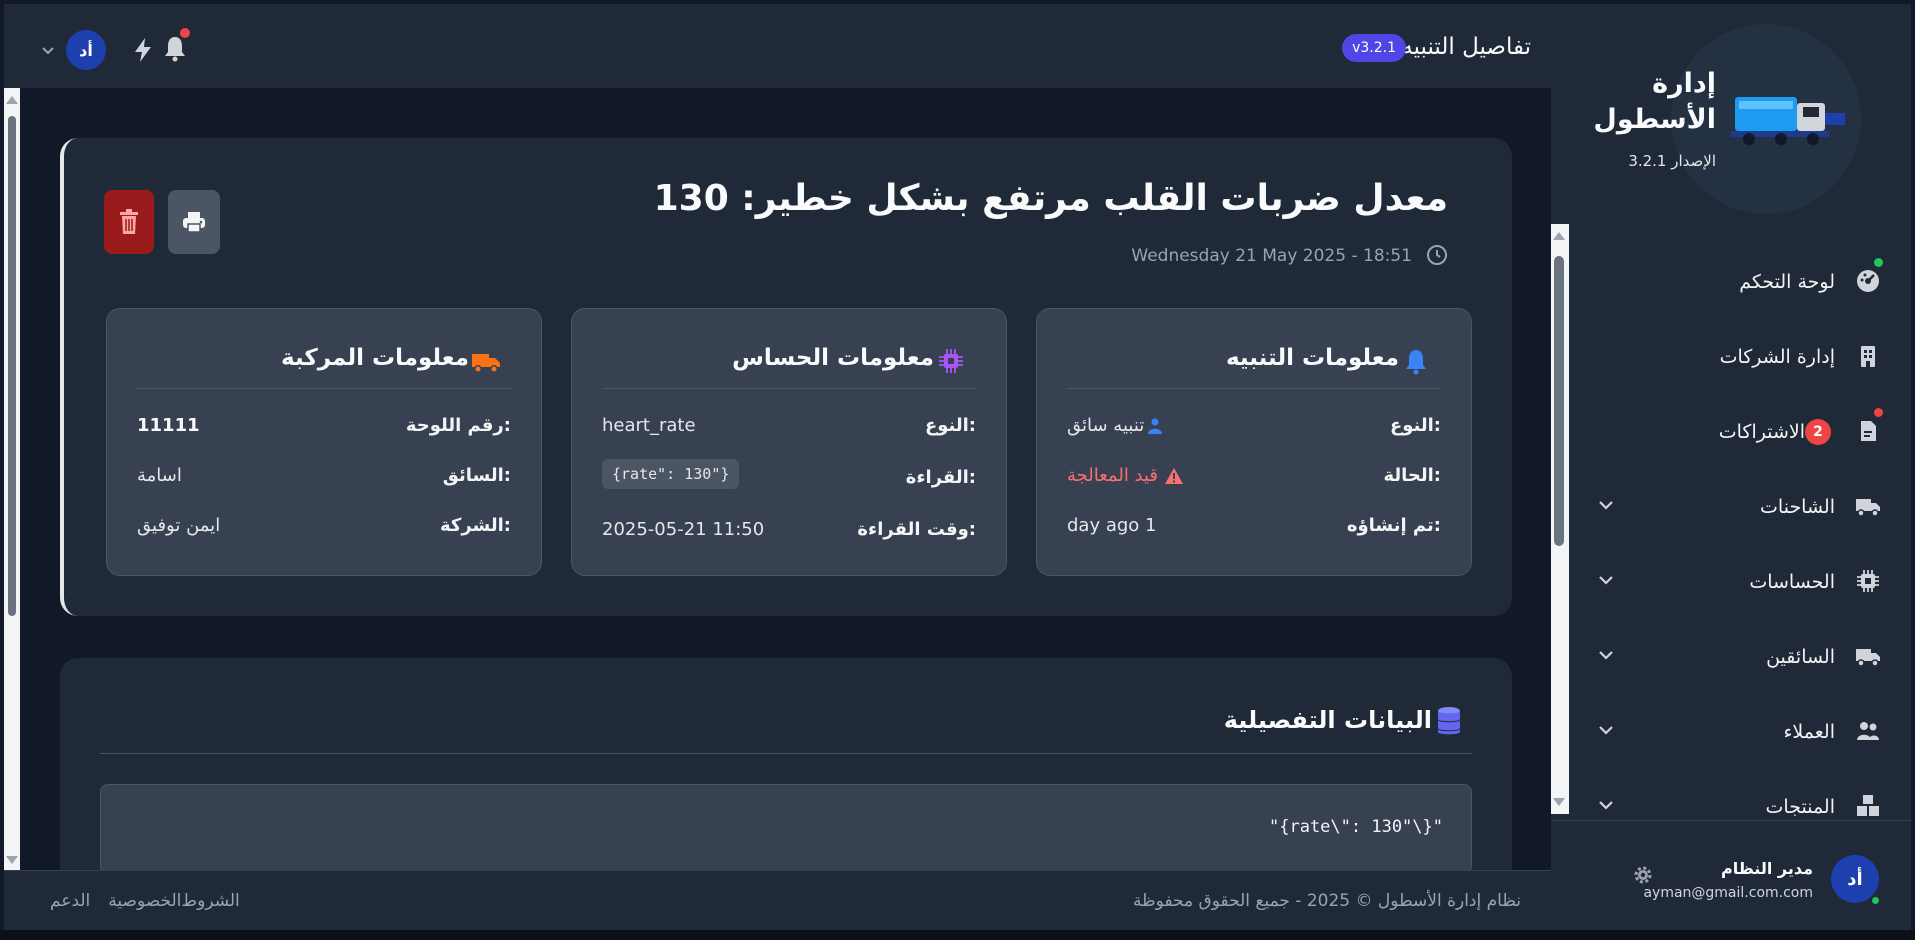  I want to click on brand-version: الإصدار 3.2.1, so click(1672, 161).